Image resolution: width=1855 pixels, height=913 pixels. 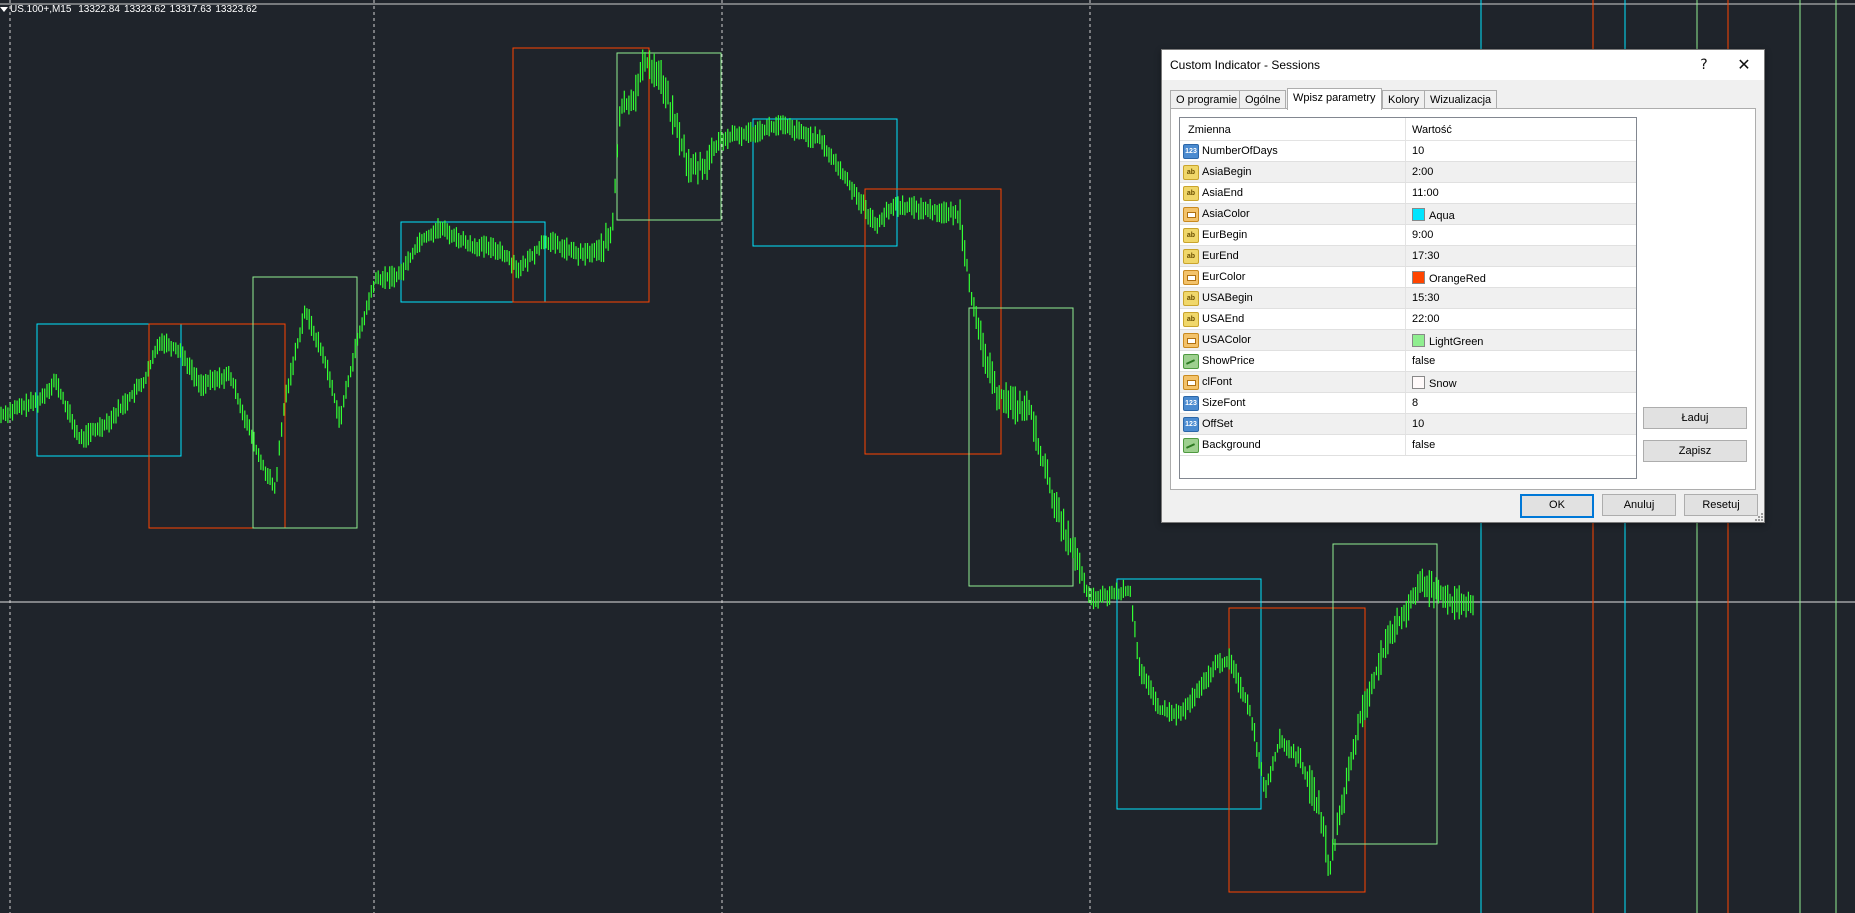 I want to click on parameter-value-text: Aqua, so click(x=1442, y=216).